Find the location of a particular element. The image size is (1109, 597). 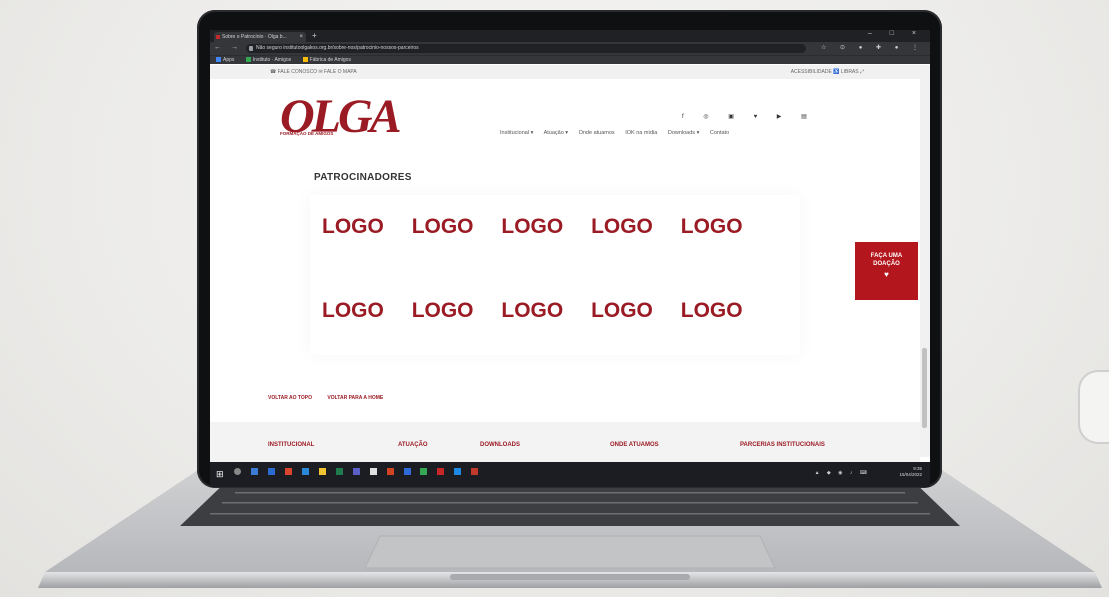

nav-item-iok-na-midia: IOK na mídia is located at coordinates (641, 133).